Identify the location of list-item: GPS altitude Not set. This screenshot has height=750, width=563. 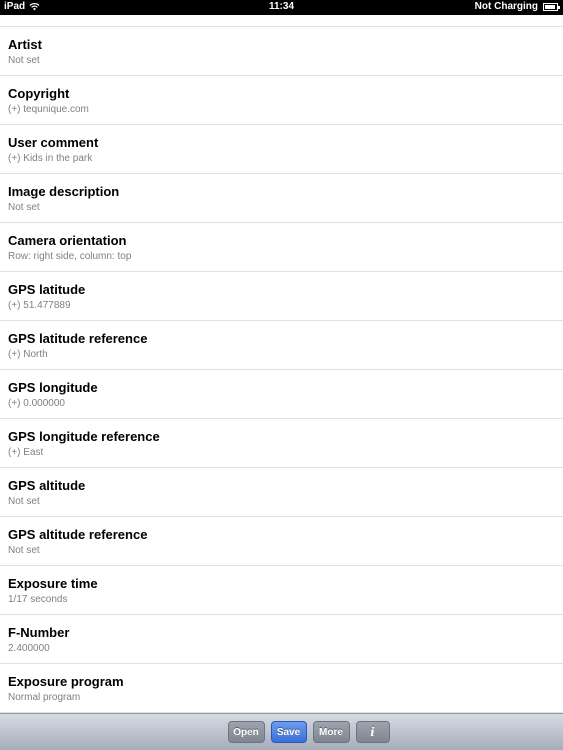
(281, 492).